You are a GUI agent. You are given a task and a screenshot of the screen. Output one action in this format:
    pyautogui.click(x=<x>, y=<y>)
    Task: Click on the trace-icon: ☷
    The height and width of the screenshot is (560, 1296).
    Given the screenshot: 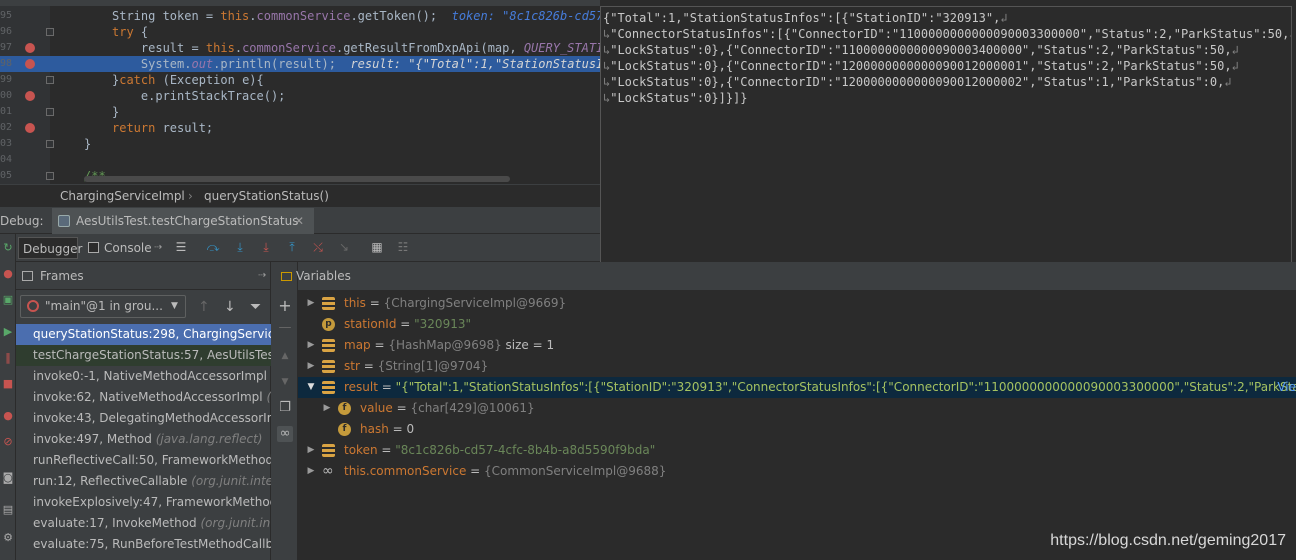 What is the action you would take?
    pyautogui.click(x=403, y=247)
    